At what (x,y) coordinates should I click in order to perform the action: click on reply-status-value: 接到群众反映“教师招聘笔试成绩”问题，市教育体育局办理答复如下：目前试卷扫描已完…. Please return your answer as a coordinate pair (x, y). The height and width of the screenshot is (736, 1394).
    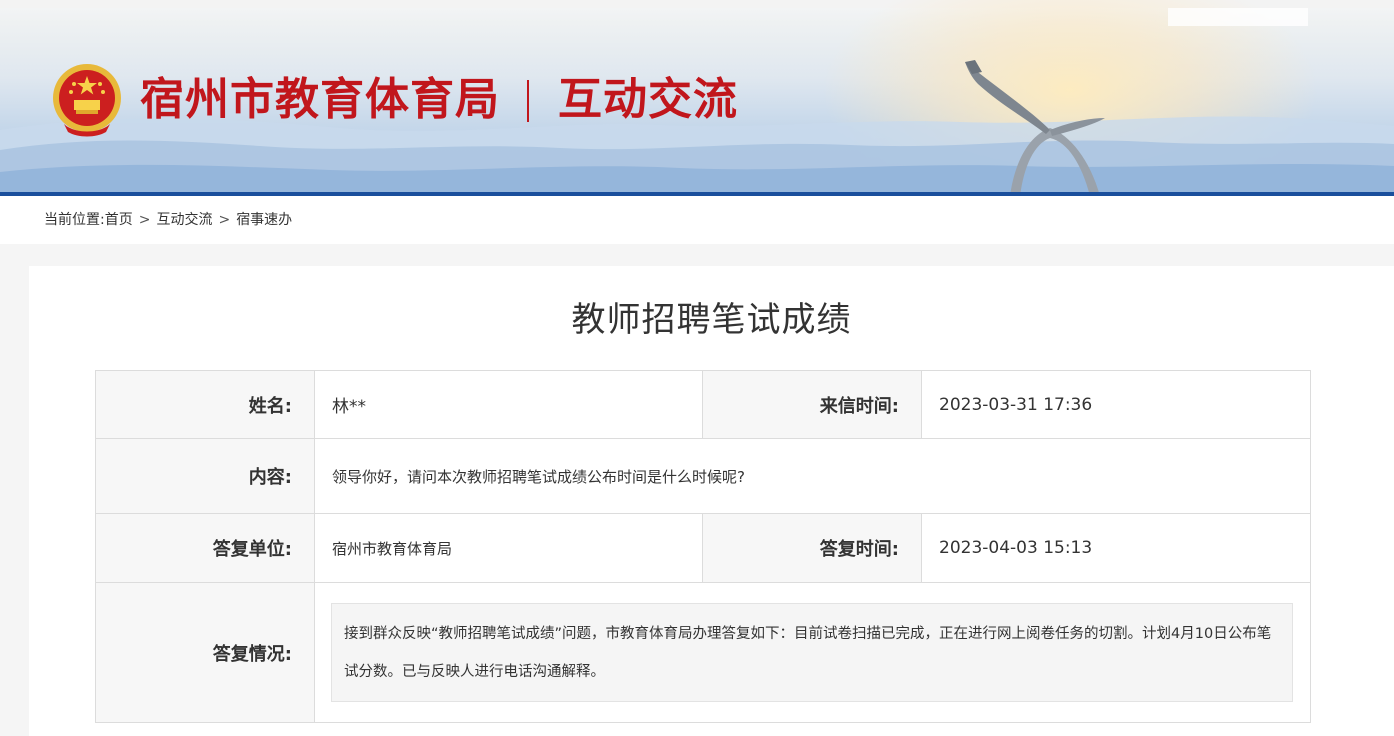
    Looking at the image, I should click on (812, 652).